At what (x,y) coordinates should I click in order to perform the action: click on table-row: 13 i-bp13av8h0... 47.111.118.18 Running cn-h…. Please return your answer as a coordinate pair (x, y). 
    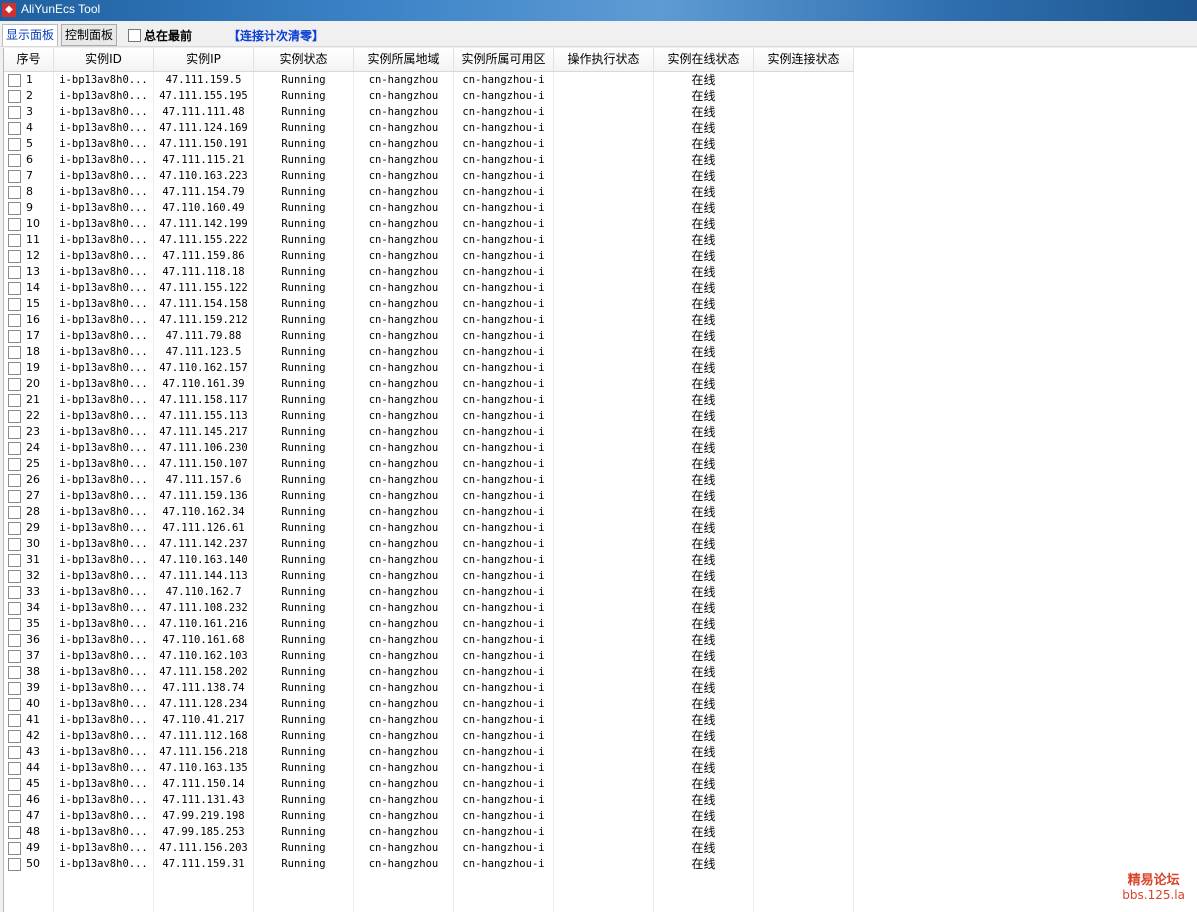
    Looking at the image, I should click on (600, 272).